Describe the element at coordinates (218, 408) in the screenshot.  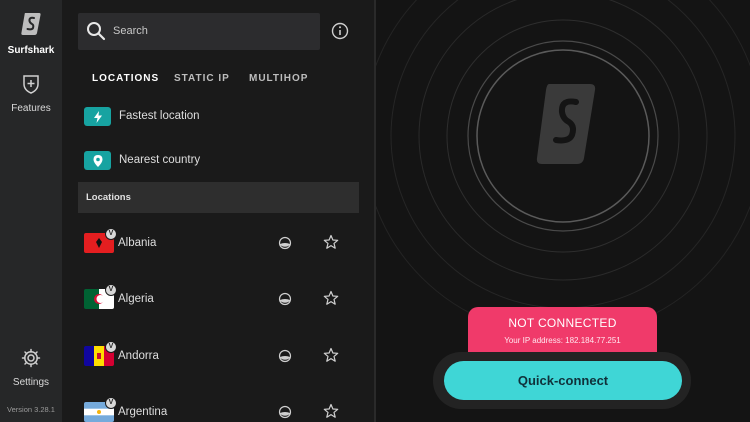
I see `location-row-argentina: V Argentina` at that location.